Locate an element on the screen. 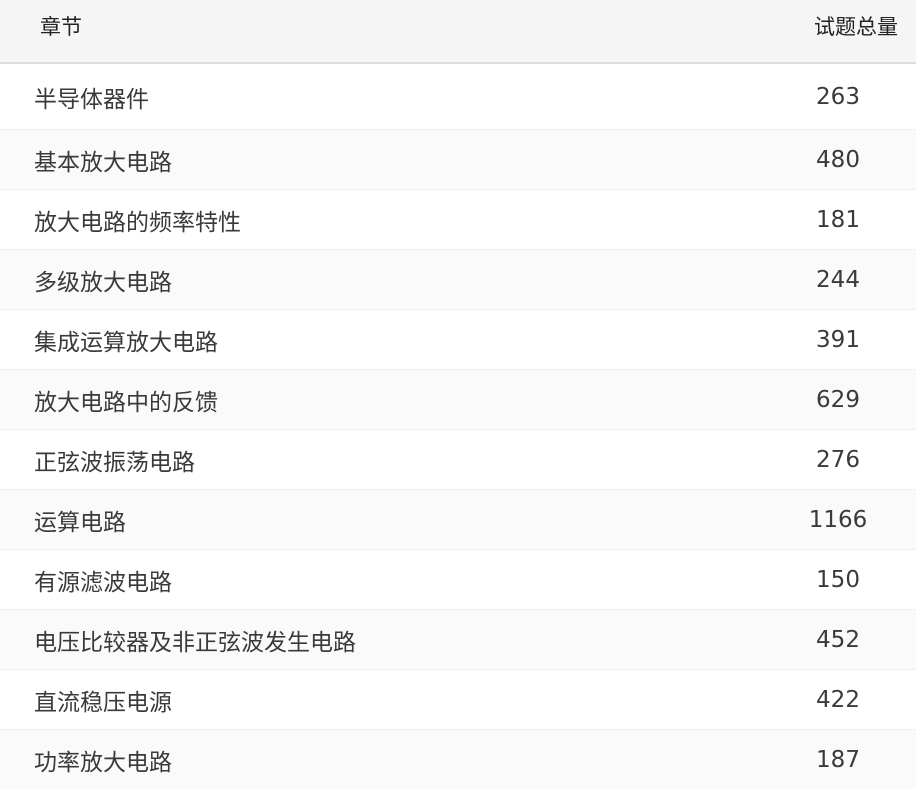 Image resolution: width=916 pixels, height=789 pixels. cell-question-count: 263 is located at coordinates (838, 96).